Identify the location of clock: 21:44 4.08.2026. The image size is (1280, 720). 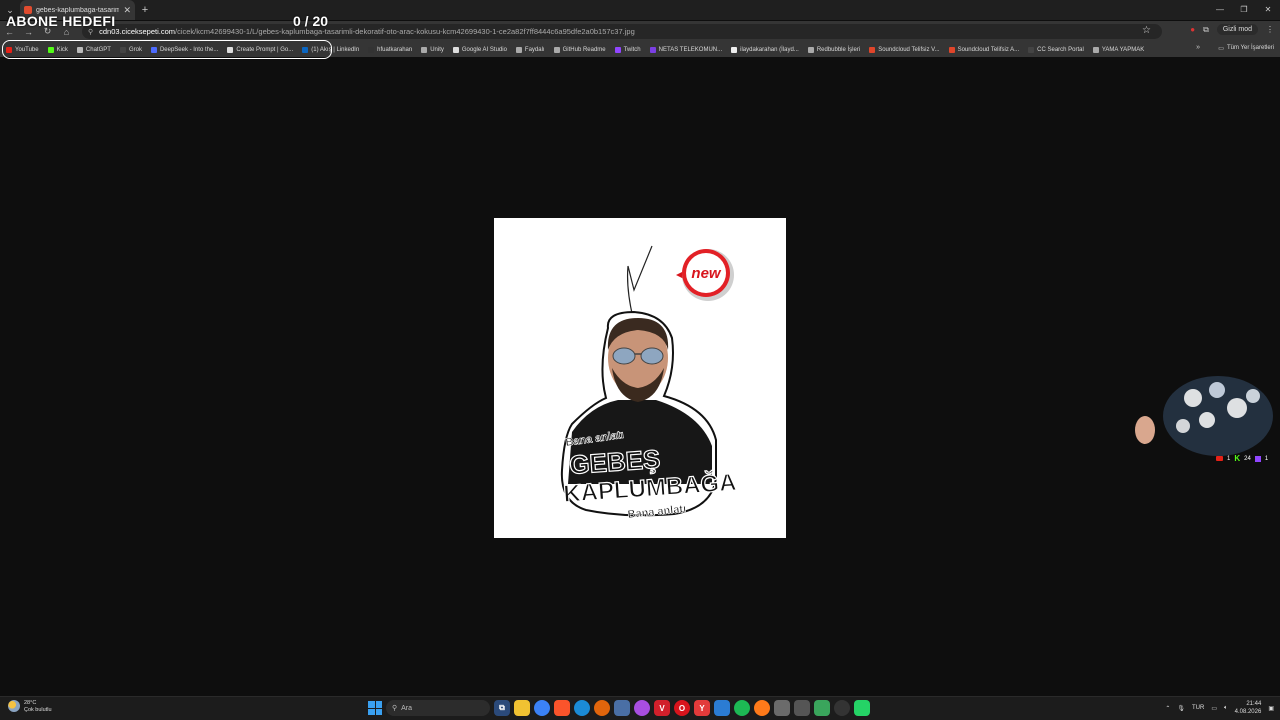
(1248, 708).